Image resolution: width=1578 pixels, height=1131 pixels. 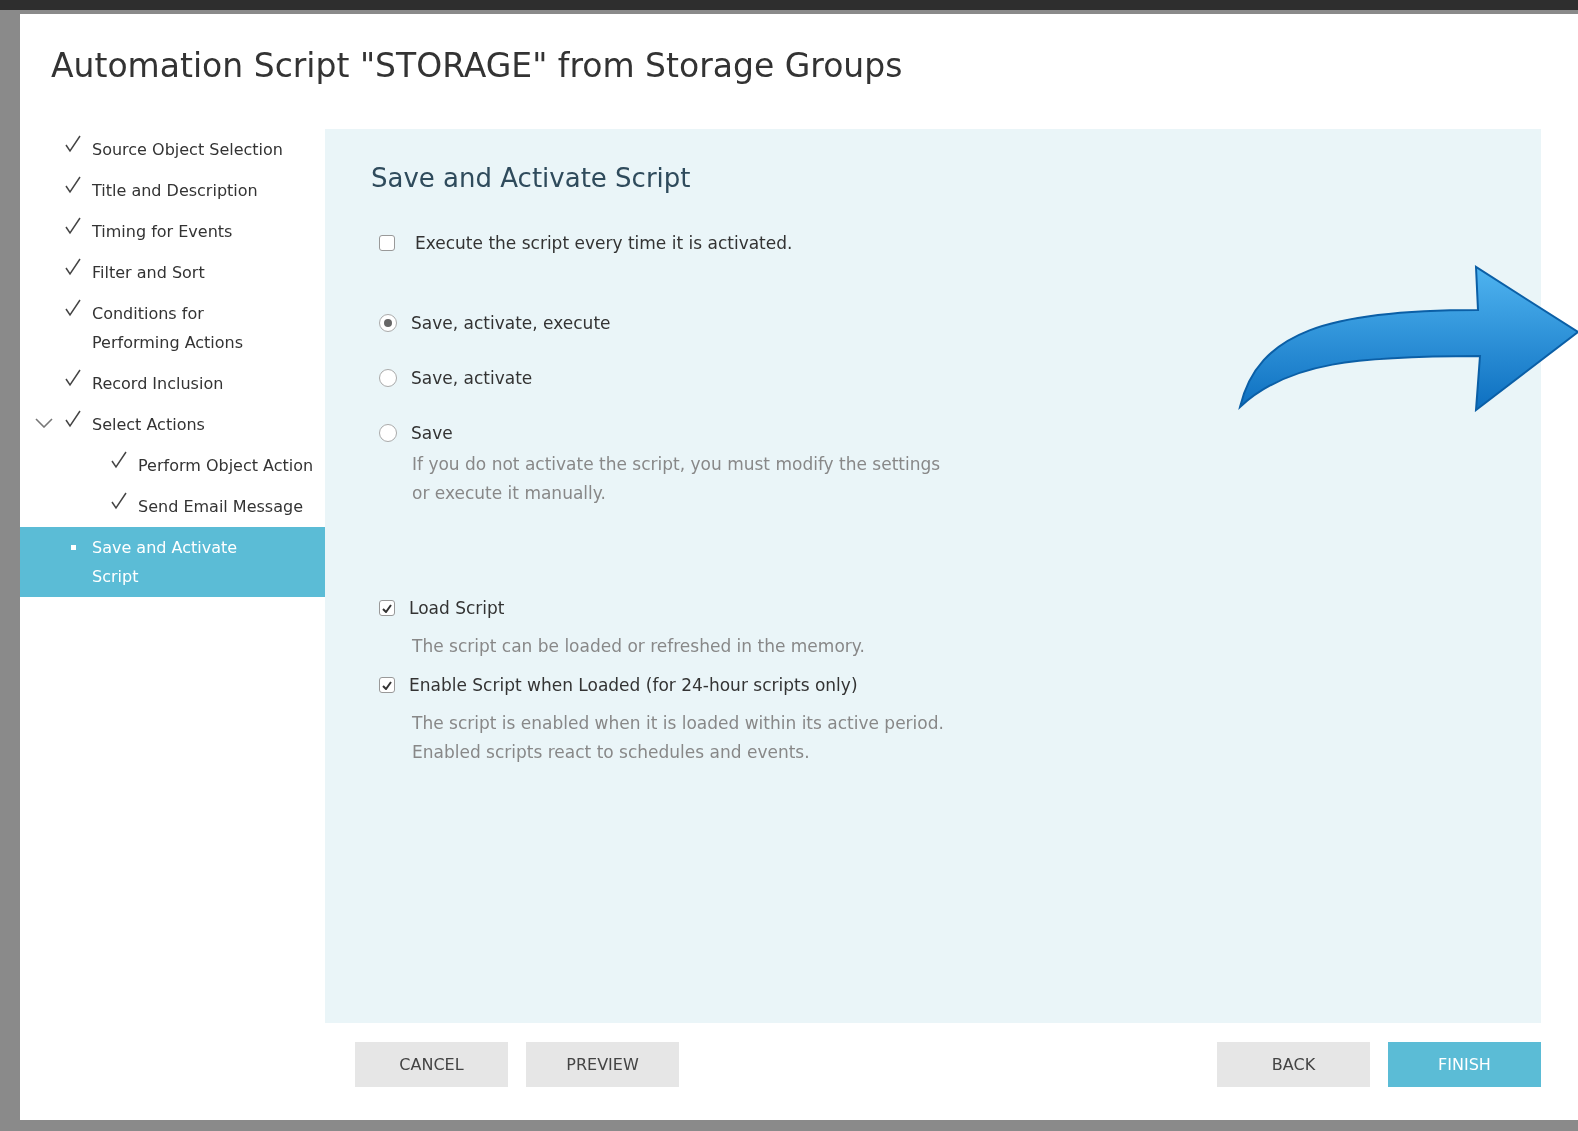 I want to click on secondary-button: BACK, so click(x=1293, y=1064).